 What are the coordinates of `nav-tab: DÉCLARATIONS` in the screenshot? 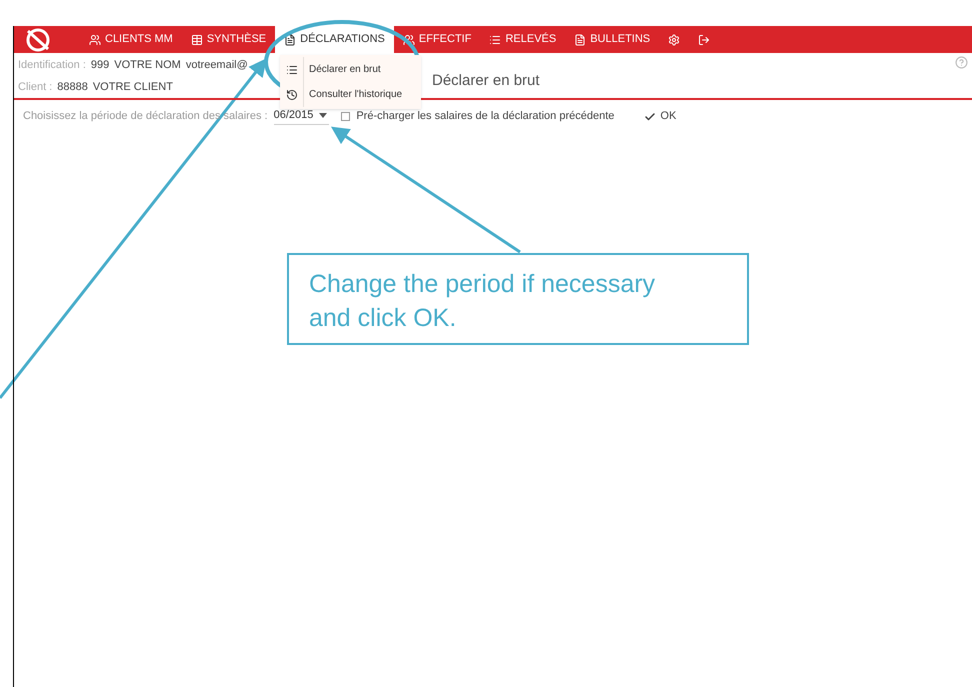 It's located at (334, 39).